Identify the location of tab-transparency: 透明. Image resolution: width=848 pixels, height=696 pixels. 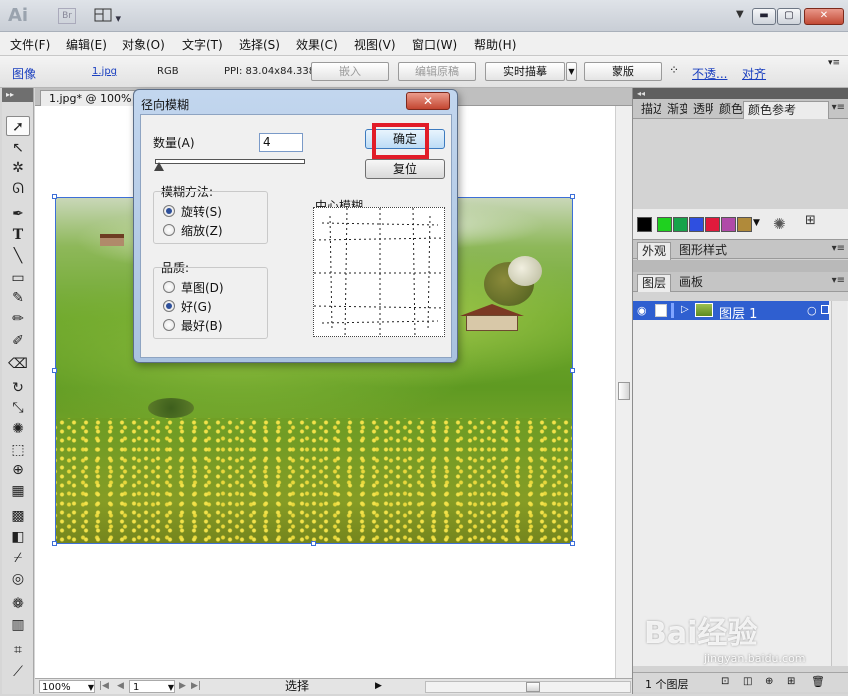
(701, 110).